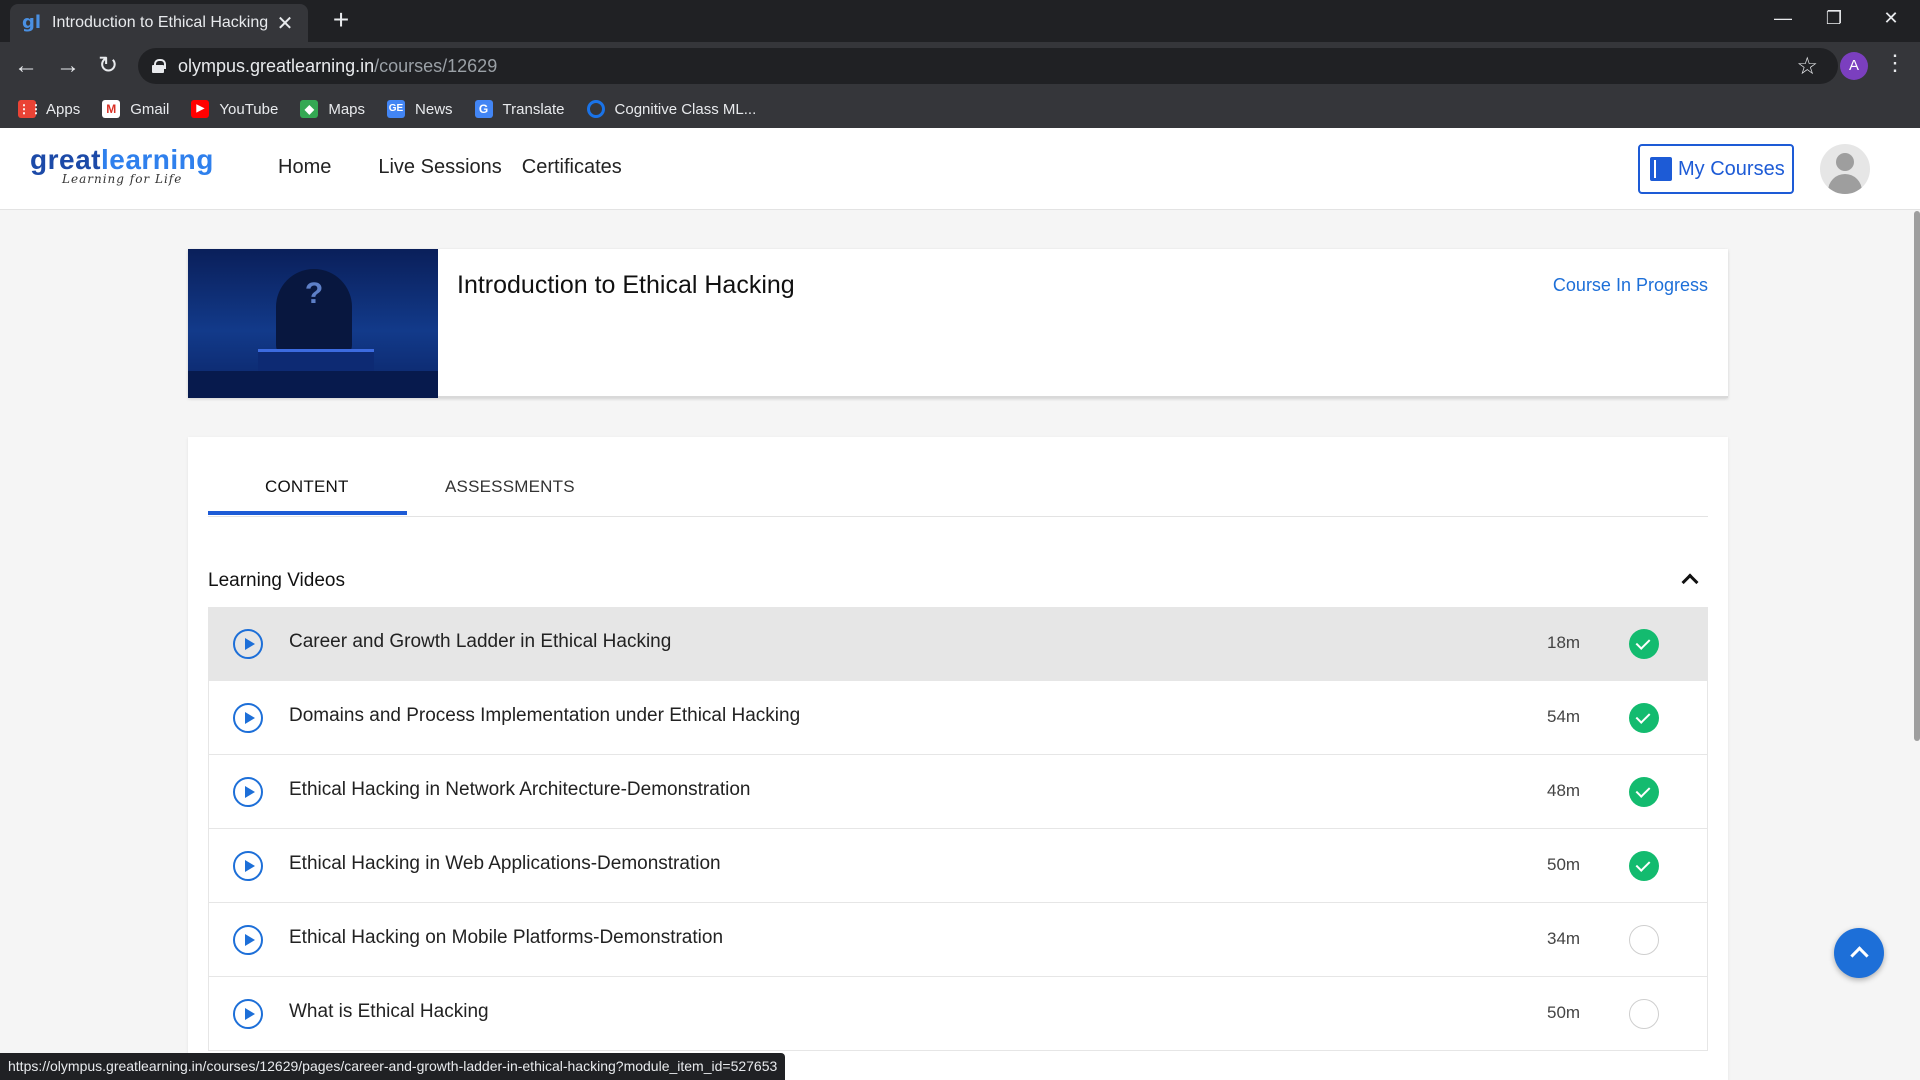 The image size is (1920, 1080). I want to click on back-arrow-icon: ←, so click(26, 66).